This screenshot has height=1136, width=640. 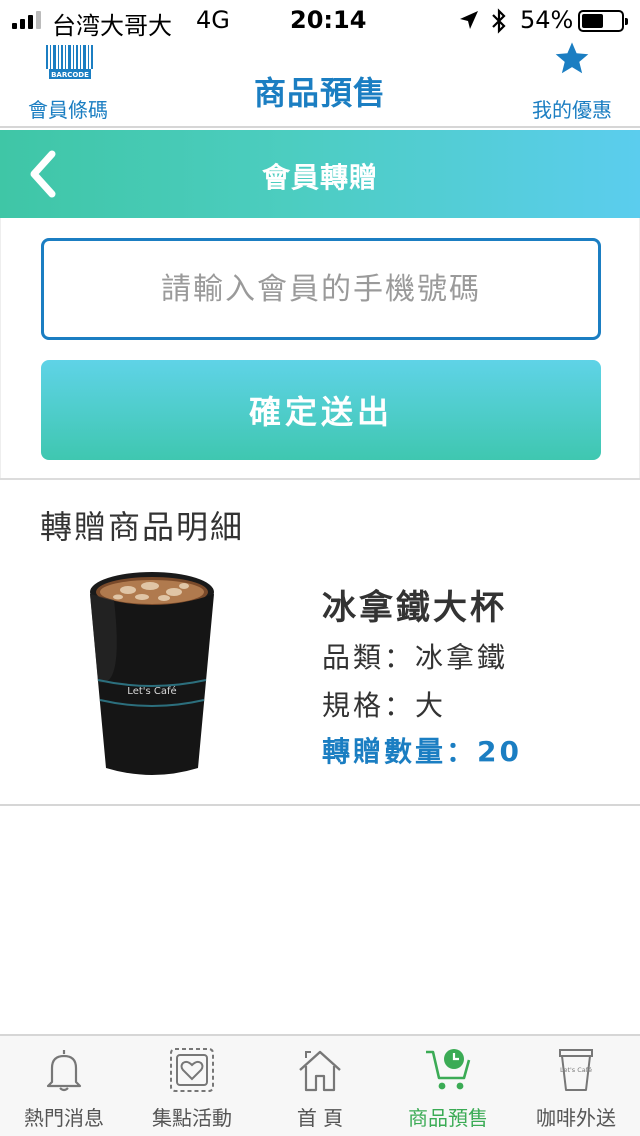 I want to click on location-arrow-icon, so click(x=469, y=20).